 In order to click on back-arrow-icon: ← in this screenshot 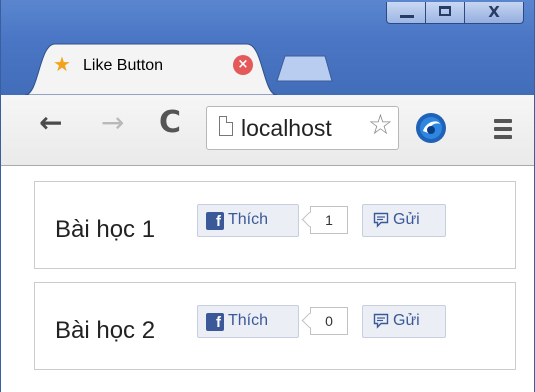, I will do `click(50, 123)`.